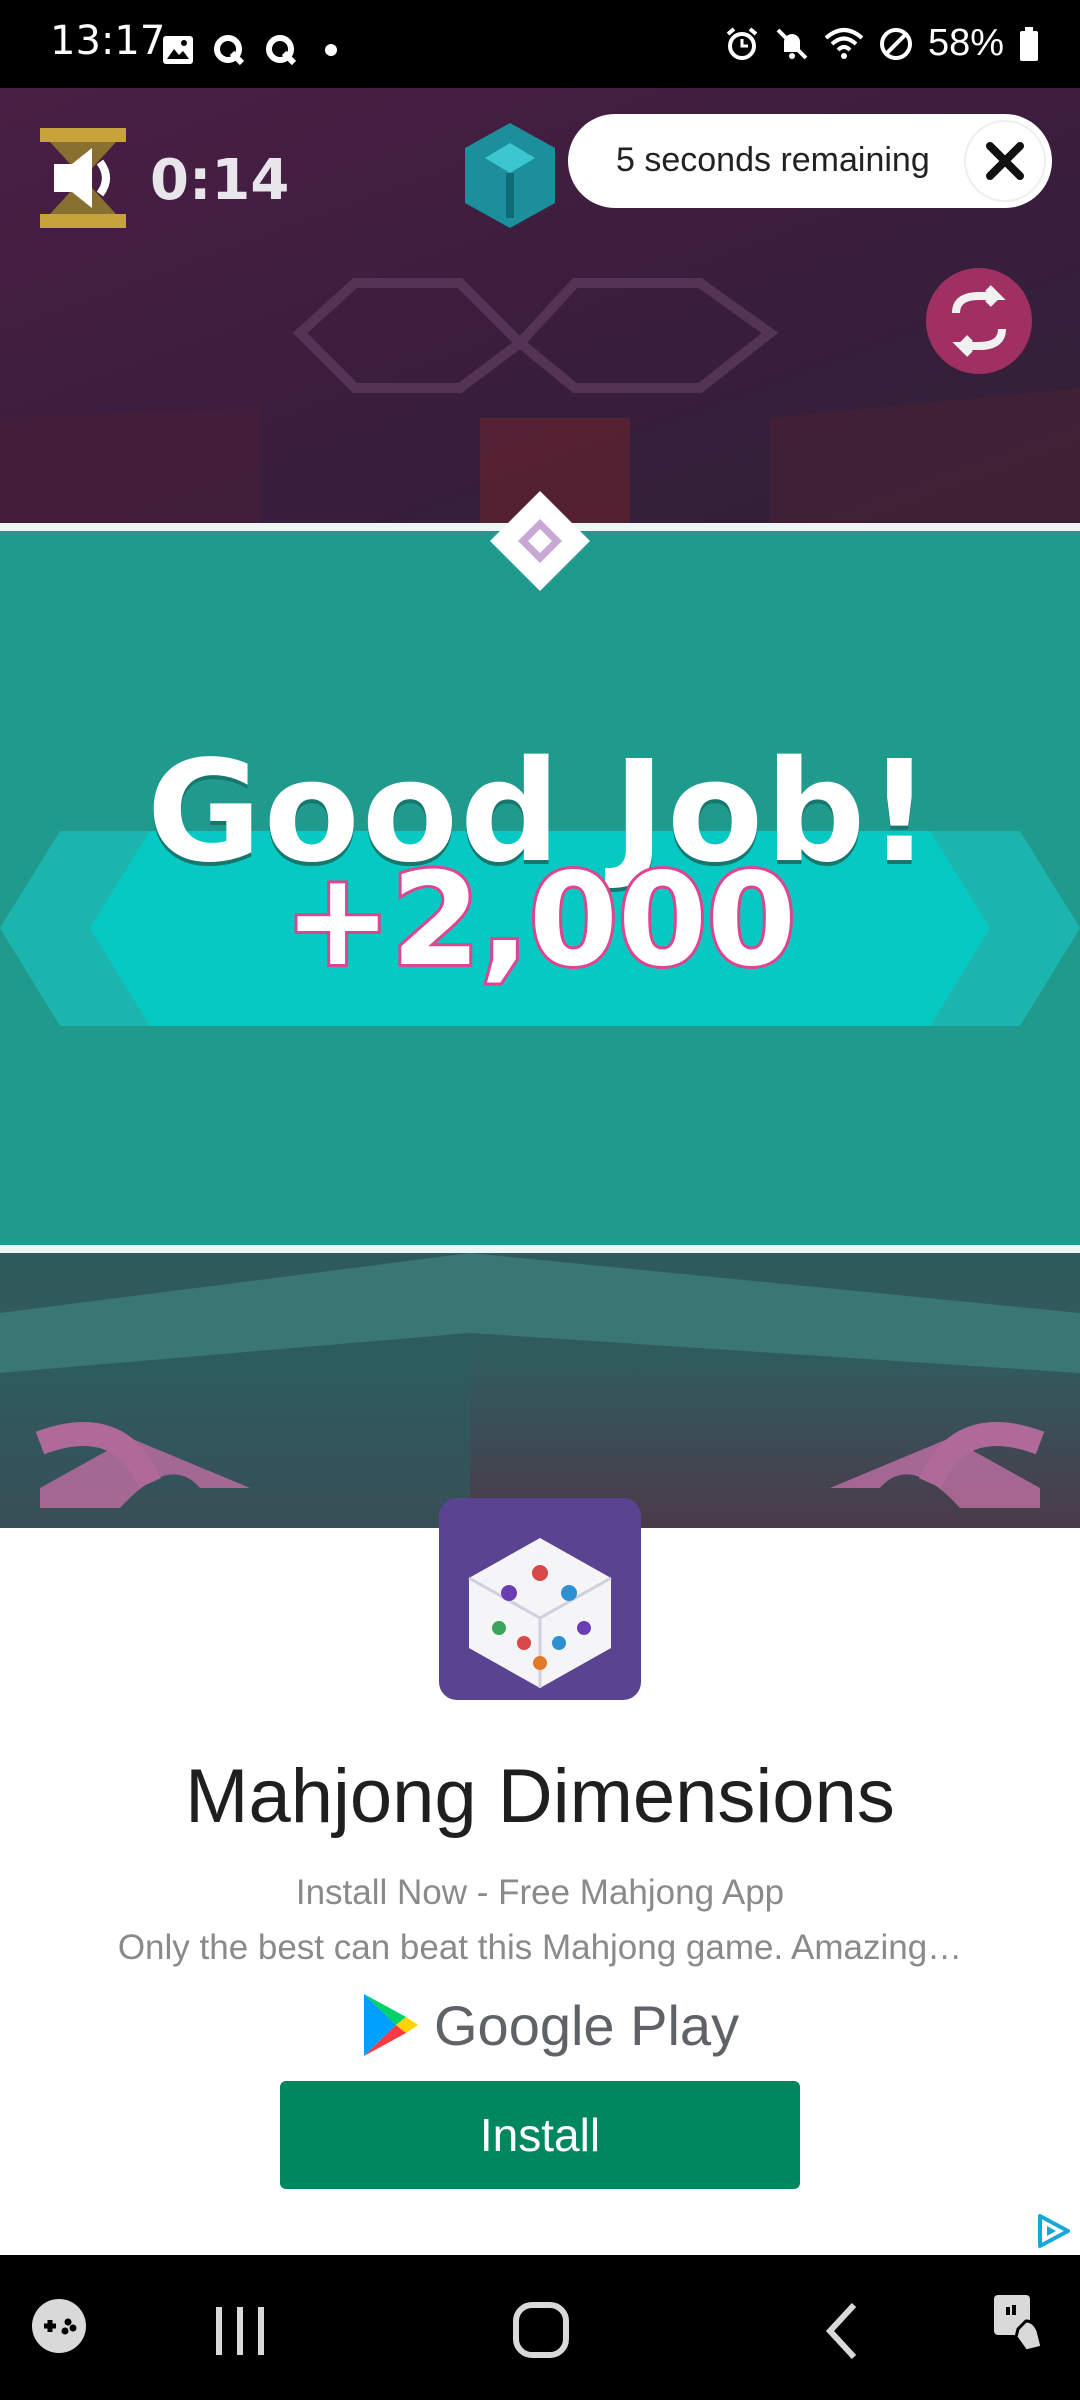 Image resolution: width=1080 pixels, height=2400 pixels. I want to click on app-title: Mahjong Dimensions, so click(540, 1796).